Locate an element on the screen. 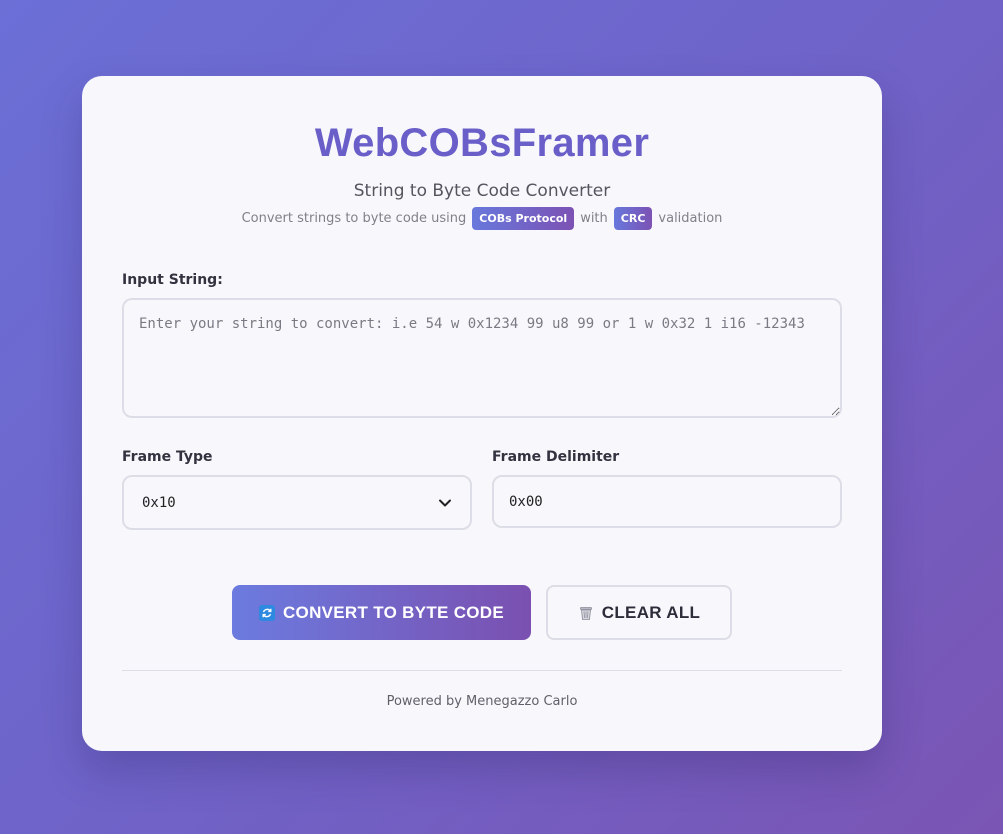 The width and height of the screenshot is (1003, 834). description-suffix: validation is located at coordinates (690, 218).